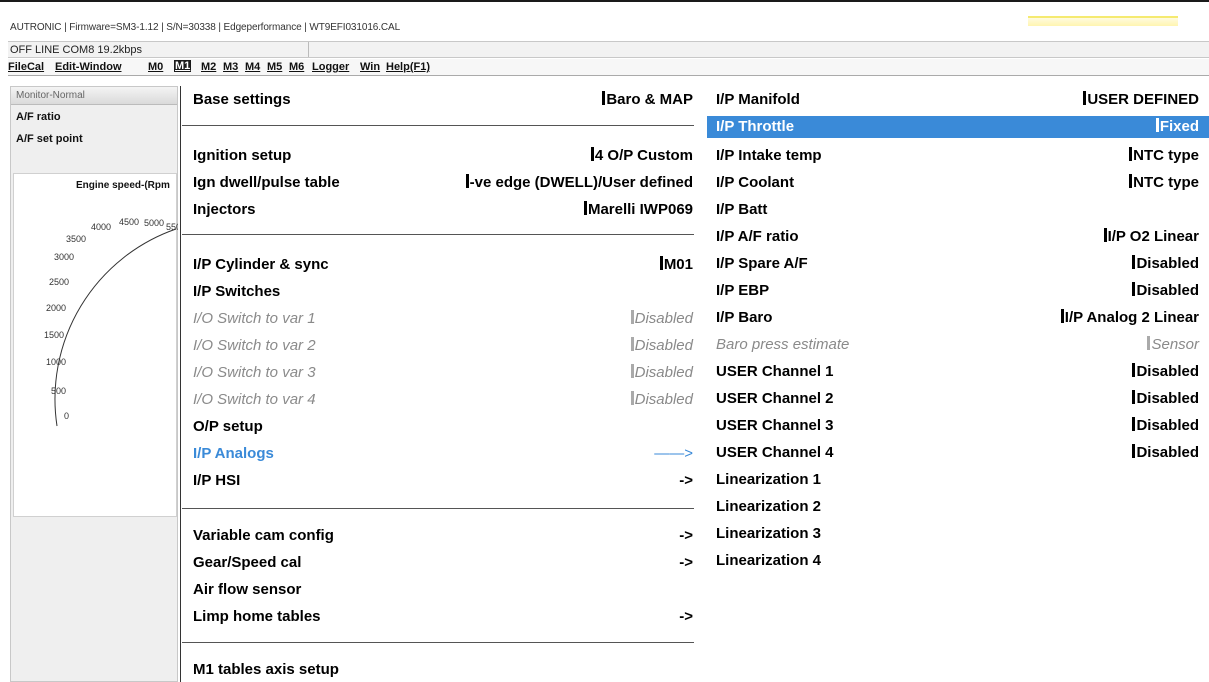 This screenshot has width=1209, height=682. What do you see at coordinates (443, 400) in the screenshot?
I see `menu-item-i-o-switch-to-var-4: I/O Switch to var 4 Disabled` at bounding box center [443, 400].